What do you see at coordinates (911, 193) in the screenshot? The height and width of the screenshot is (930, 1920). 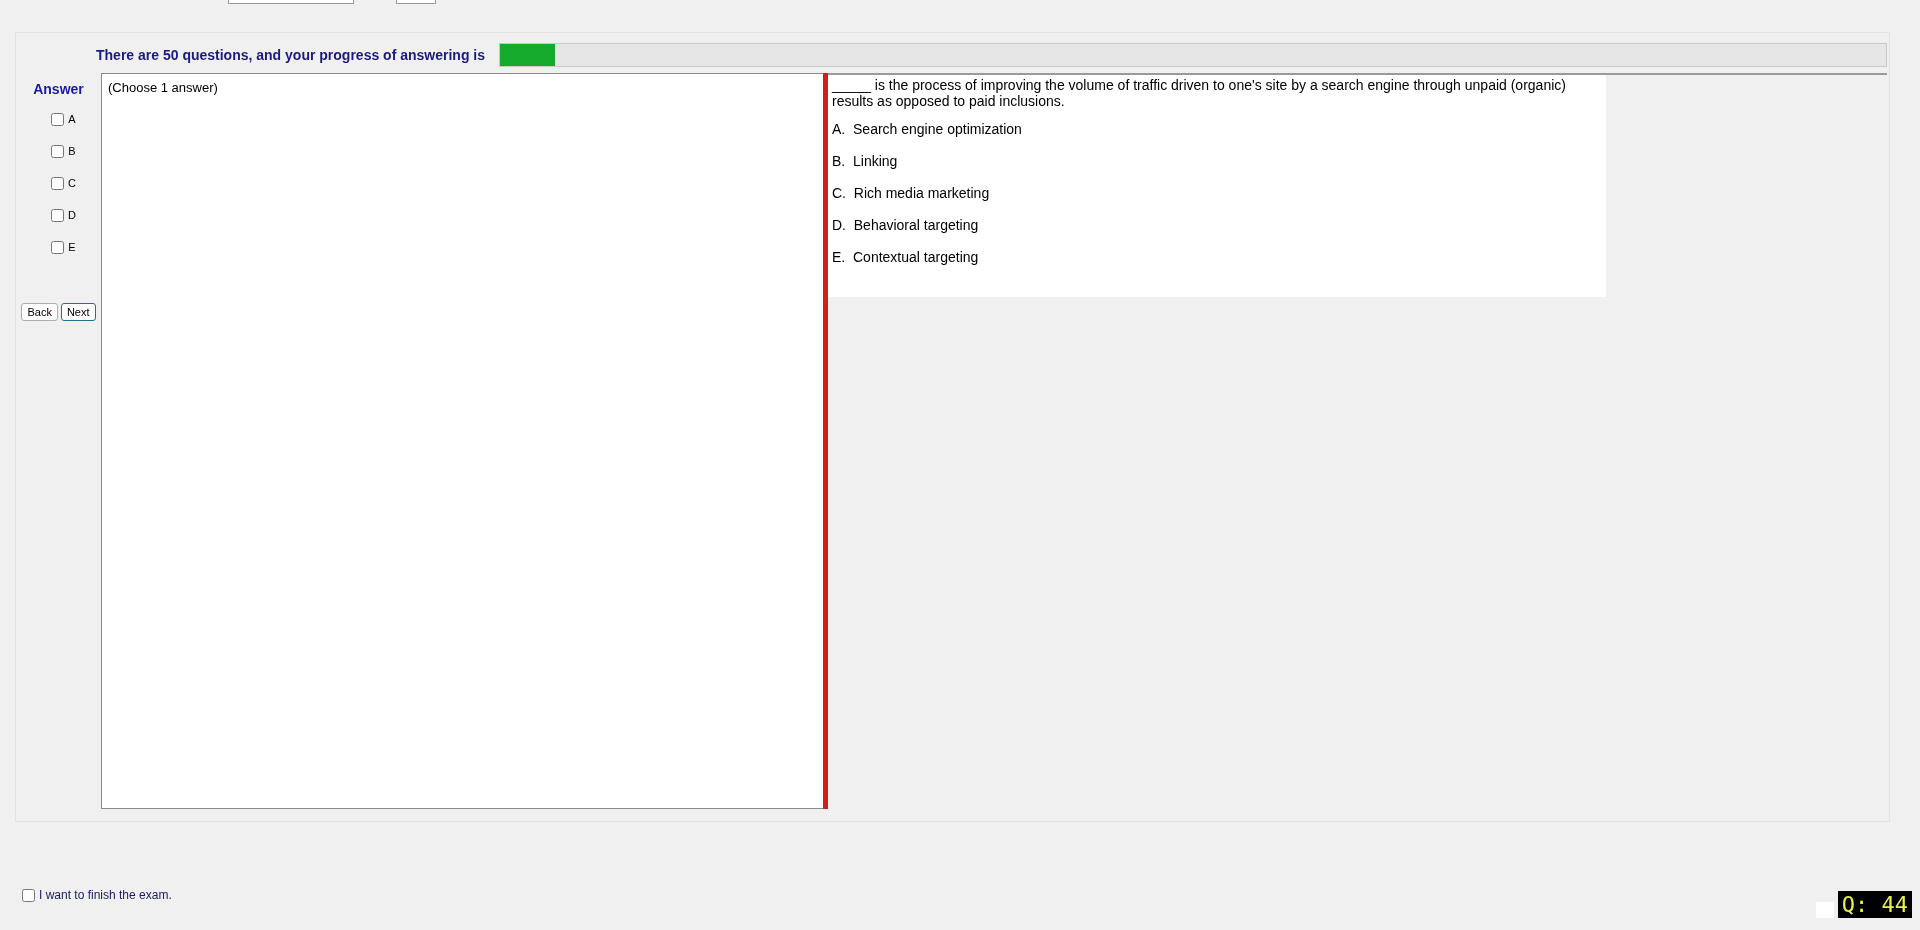 I see `choice-text: C. Rich media marketing` at bounding box center [911, 193].